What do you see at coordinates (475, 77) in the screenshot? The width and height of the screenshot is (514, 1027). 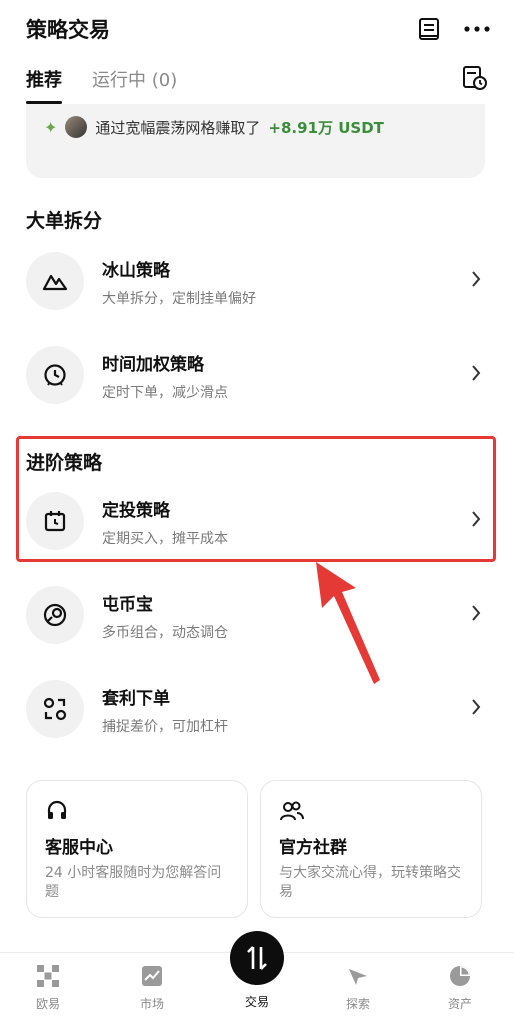 I see `history-icon` at bounding box center [475, 77].